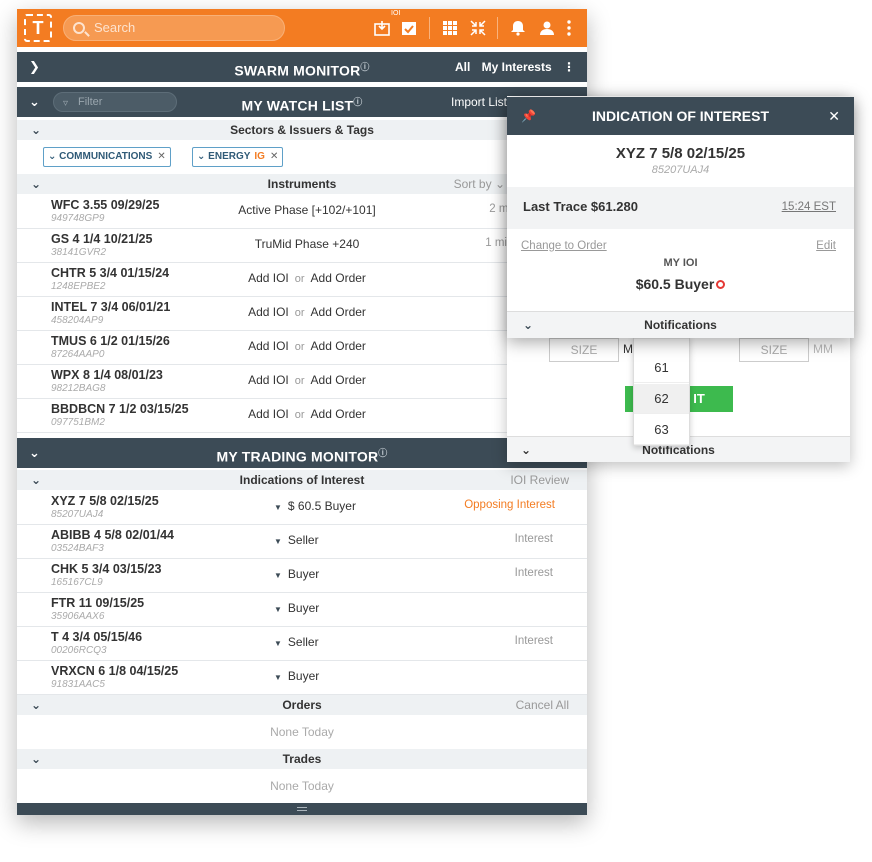 The height and width of the screenshot is (862, 872). What do you see at coordinates (809, 207) in the screenshot?
I see `last-trace-time: 15:24 EST` at bounding box center [809, 207].